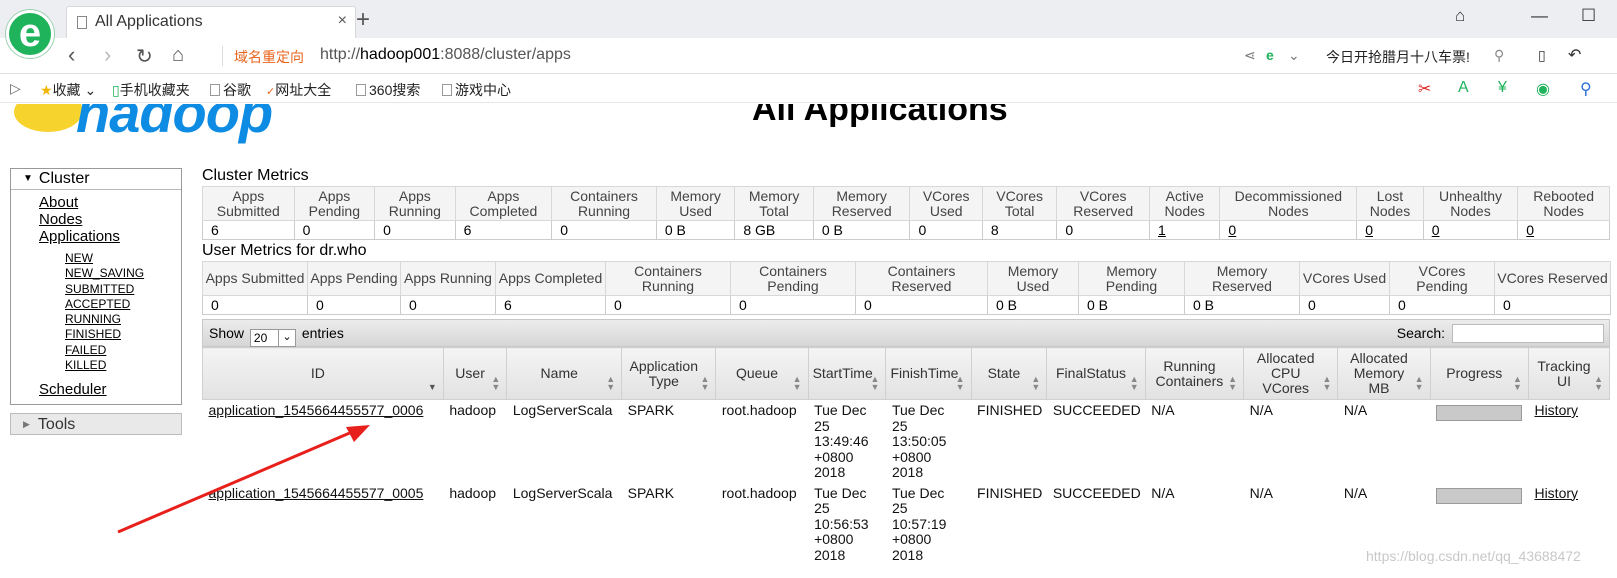  What do you see at coordinates (149, 21) in the screenshot?
I see `tab-title: All Applications` at bounding box center [149, 21].